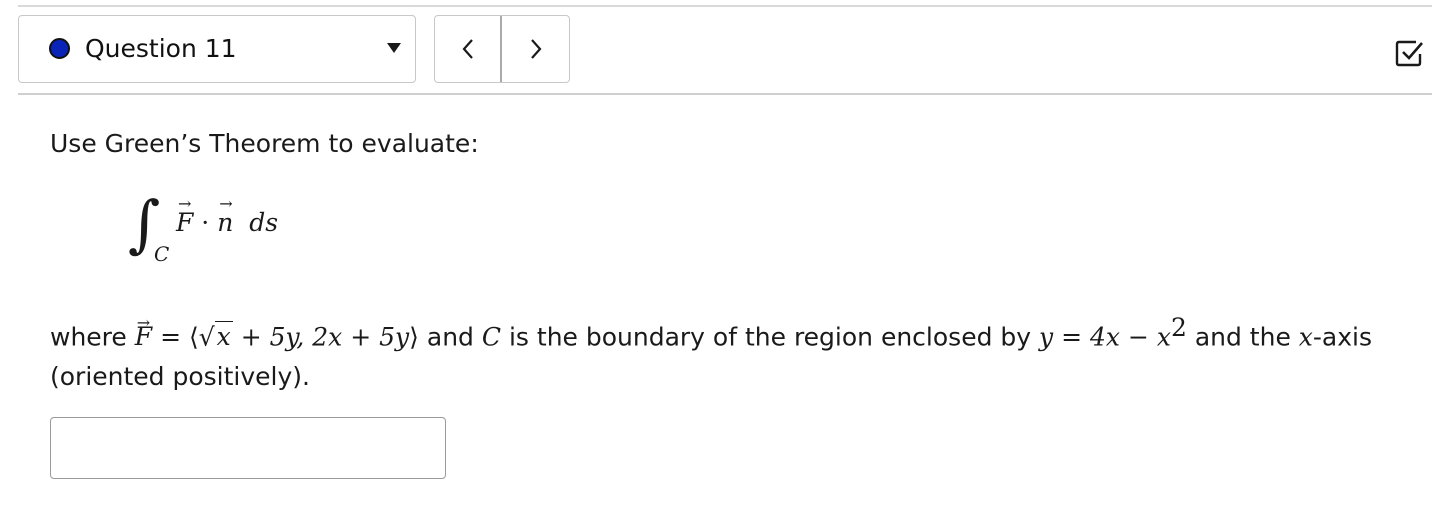 This screenshot has width=1432, height=506. What do you see at coordinates (206, 337) in the screenshot?
I see `sqrt-symbol: √` at bounding box center [206, 337].